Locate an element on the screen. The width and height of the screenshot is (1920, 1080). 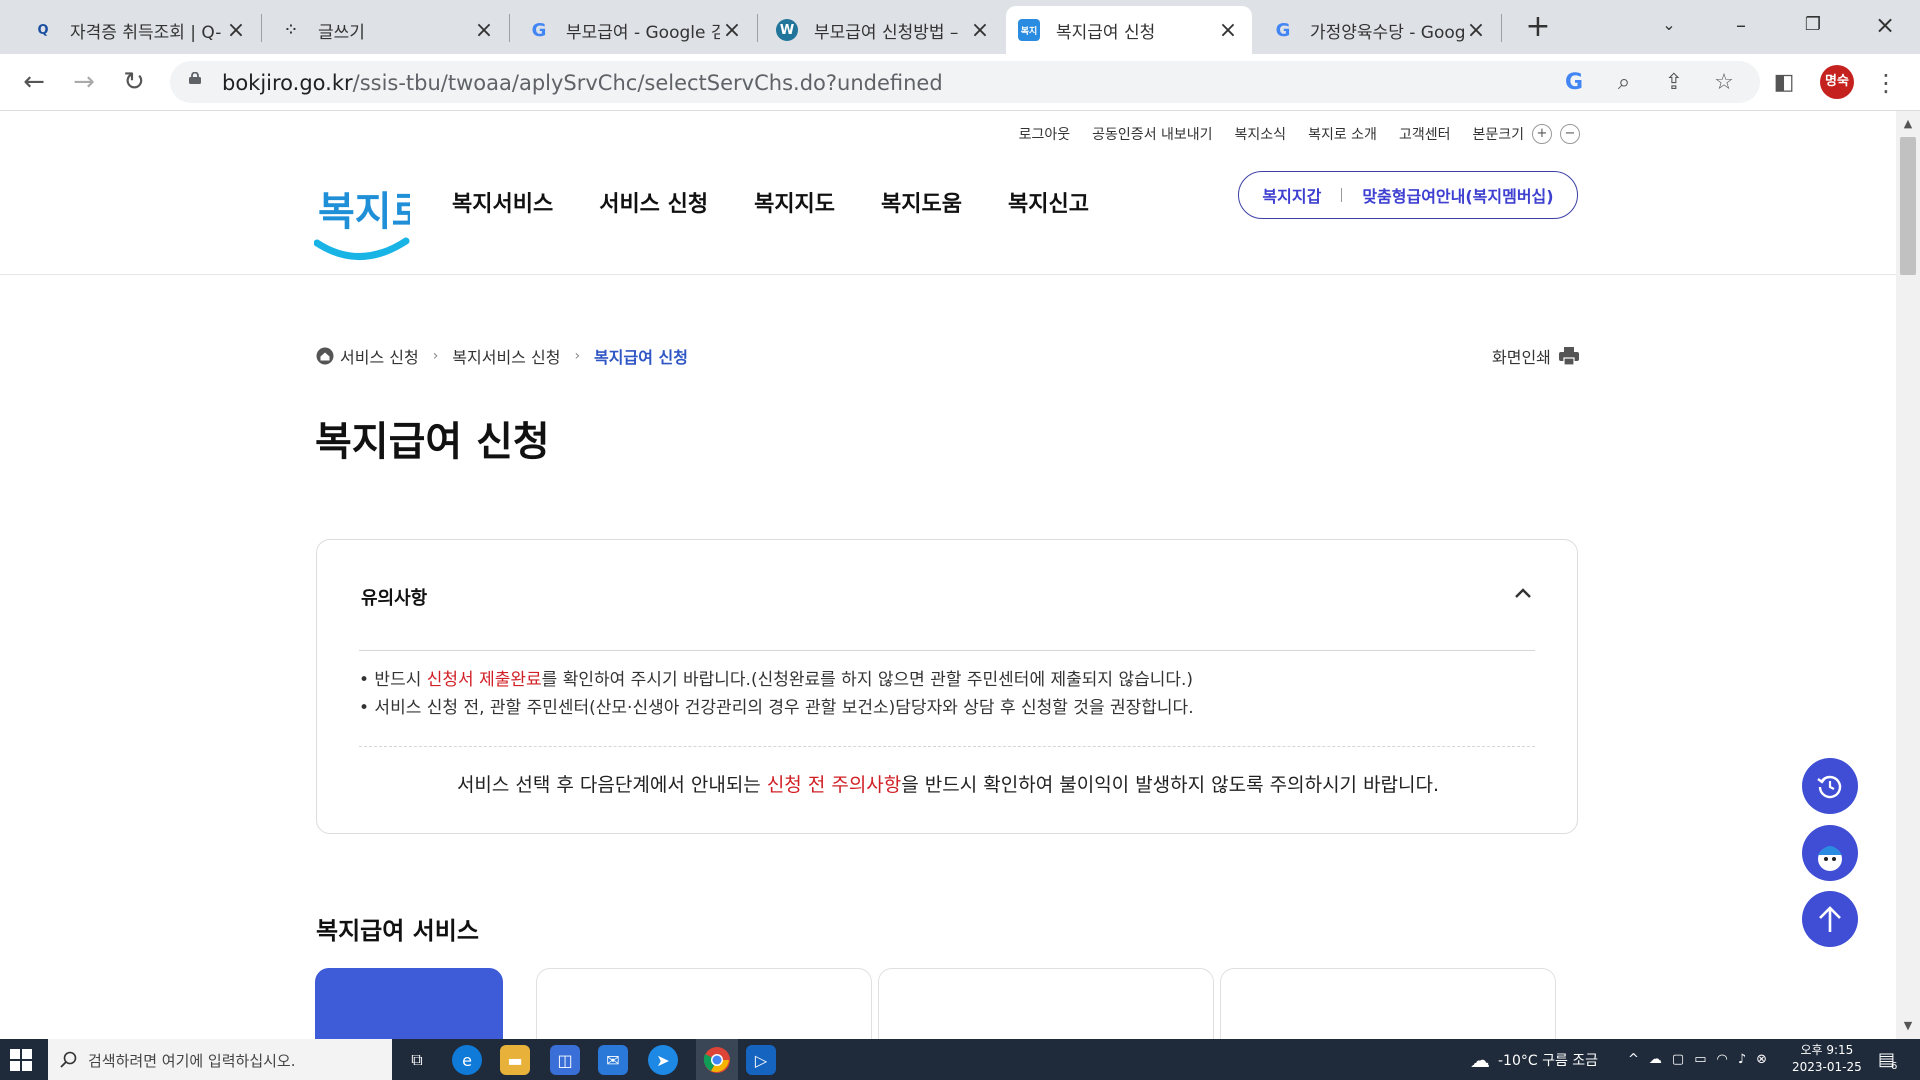
task-view-icon: ⧉ is located at coordinates (417, 1060).